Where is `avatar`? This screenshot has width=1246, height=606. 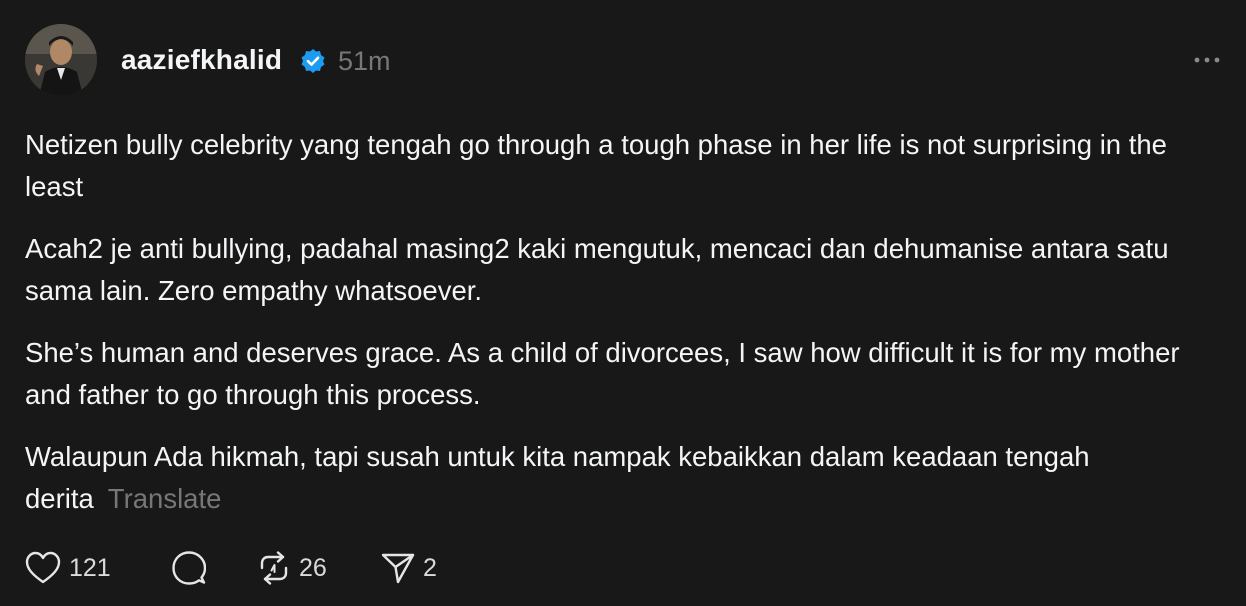
avatar is located at coordinates (61, 60).